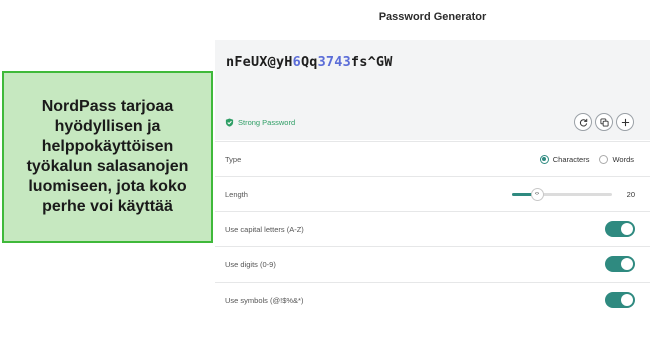 The height and width of the screenshot is (341, 650). I want to click on regenerate-button, so click(583, 122).